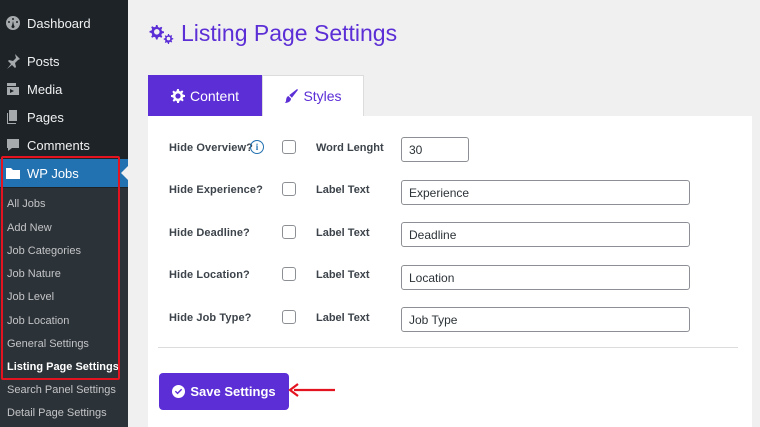  I want to click on submenu-item-add-new: Add New, so click(29, 228).